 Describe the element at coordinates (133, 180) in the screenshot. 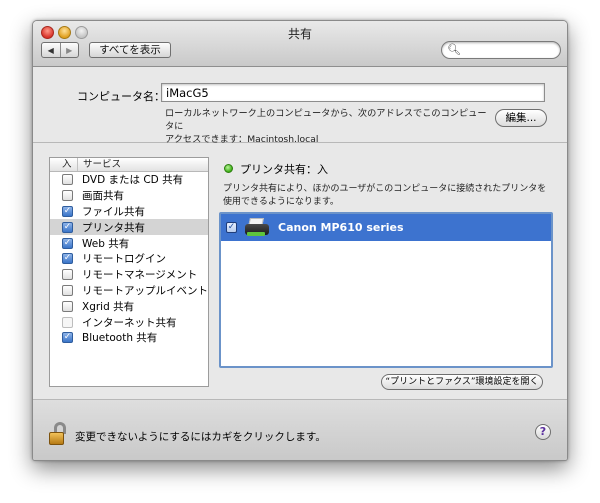

I see `service-label: DVD または CD 共有` at that location.